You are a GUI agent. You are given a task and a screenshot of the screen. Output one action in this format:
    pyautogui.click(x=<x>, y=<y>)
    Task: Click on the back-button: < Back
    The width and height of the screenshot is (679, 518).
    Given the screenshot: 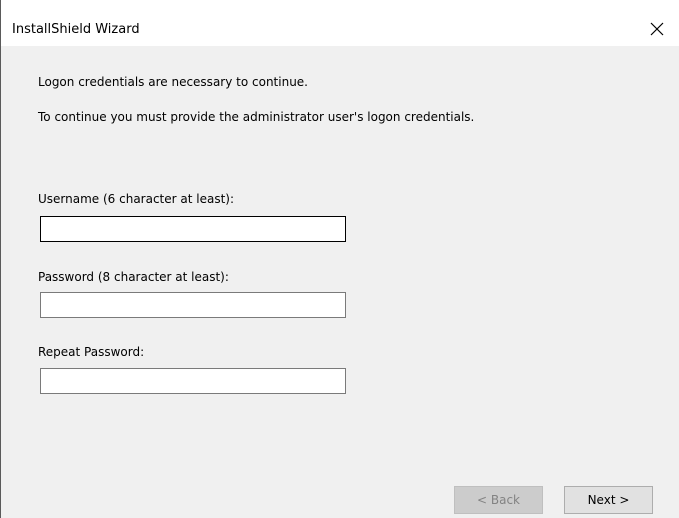 What is the action you would take?
    pyautogui.click(x=498, y=500)
    